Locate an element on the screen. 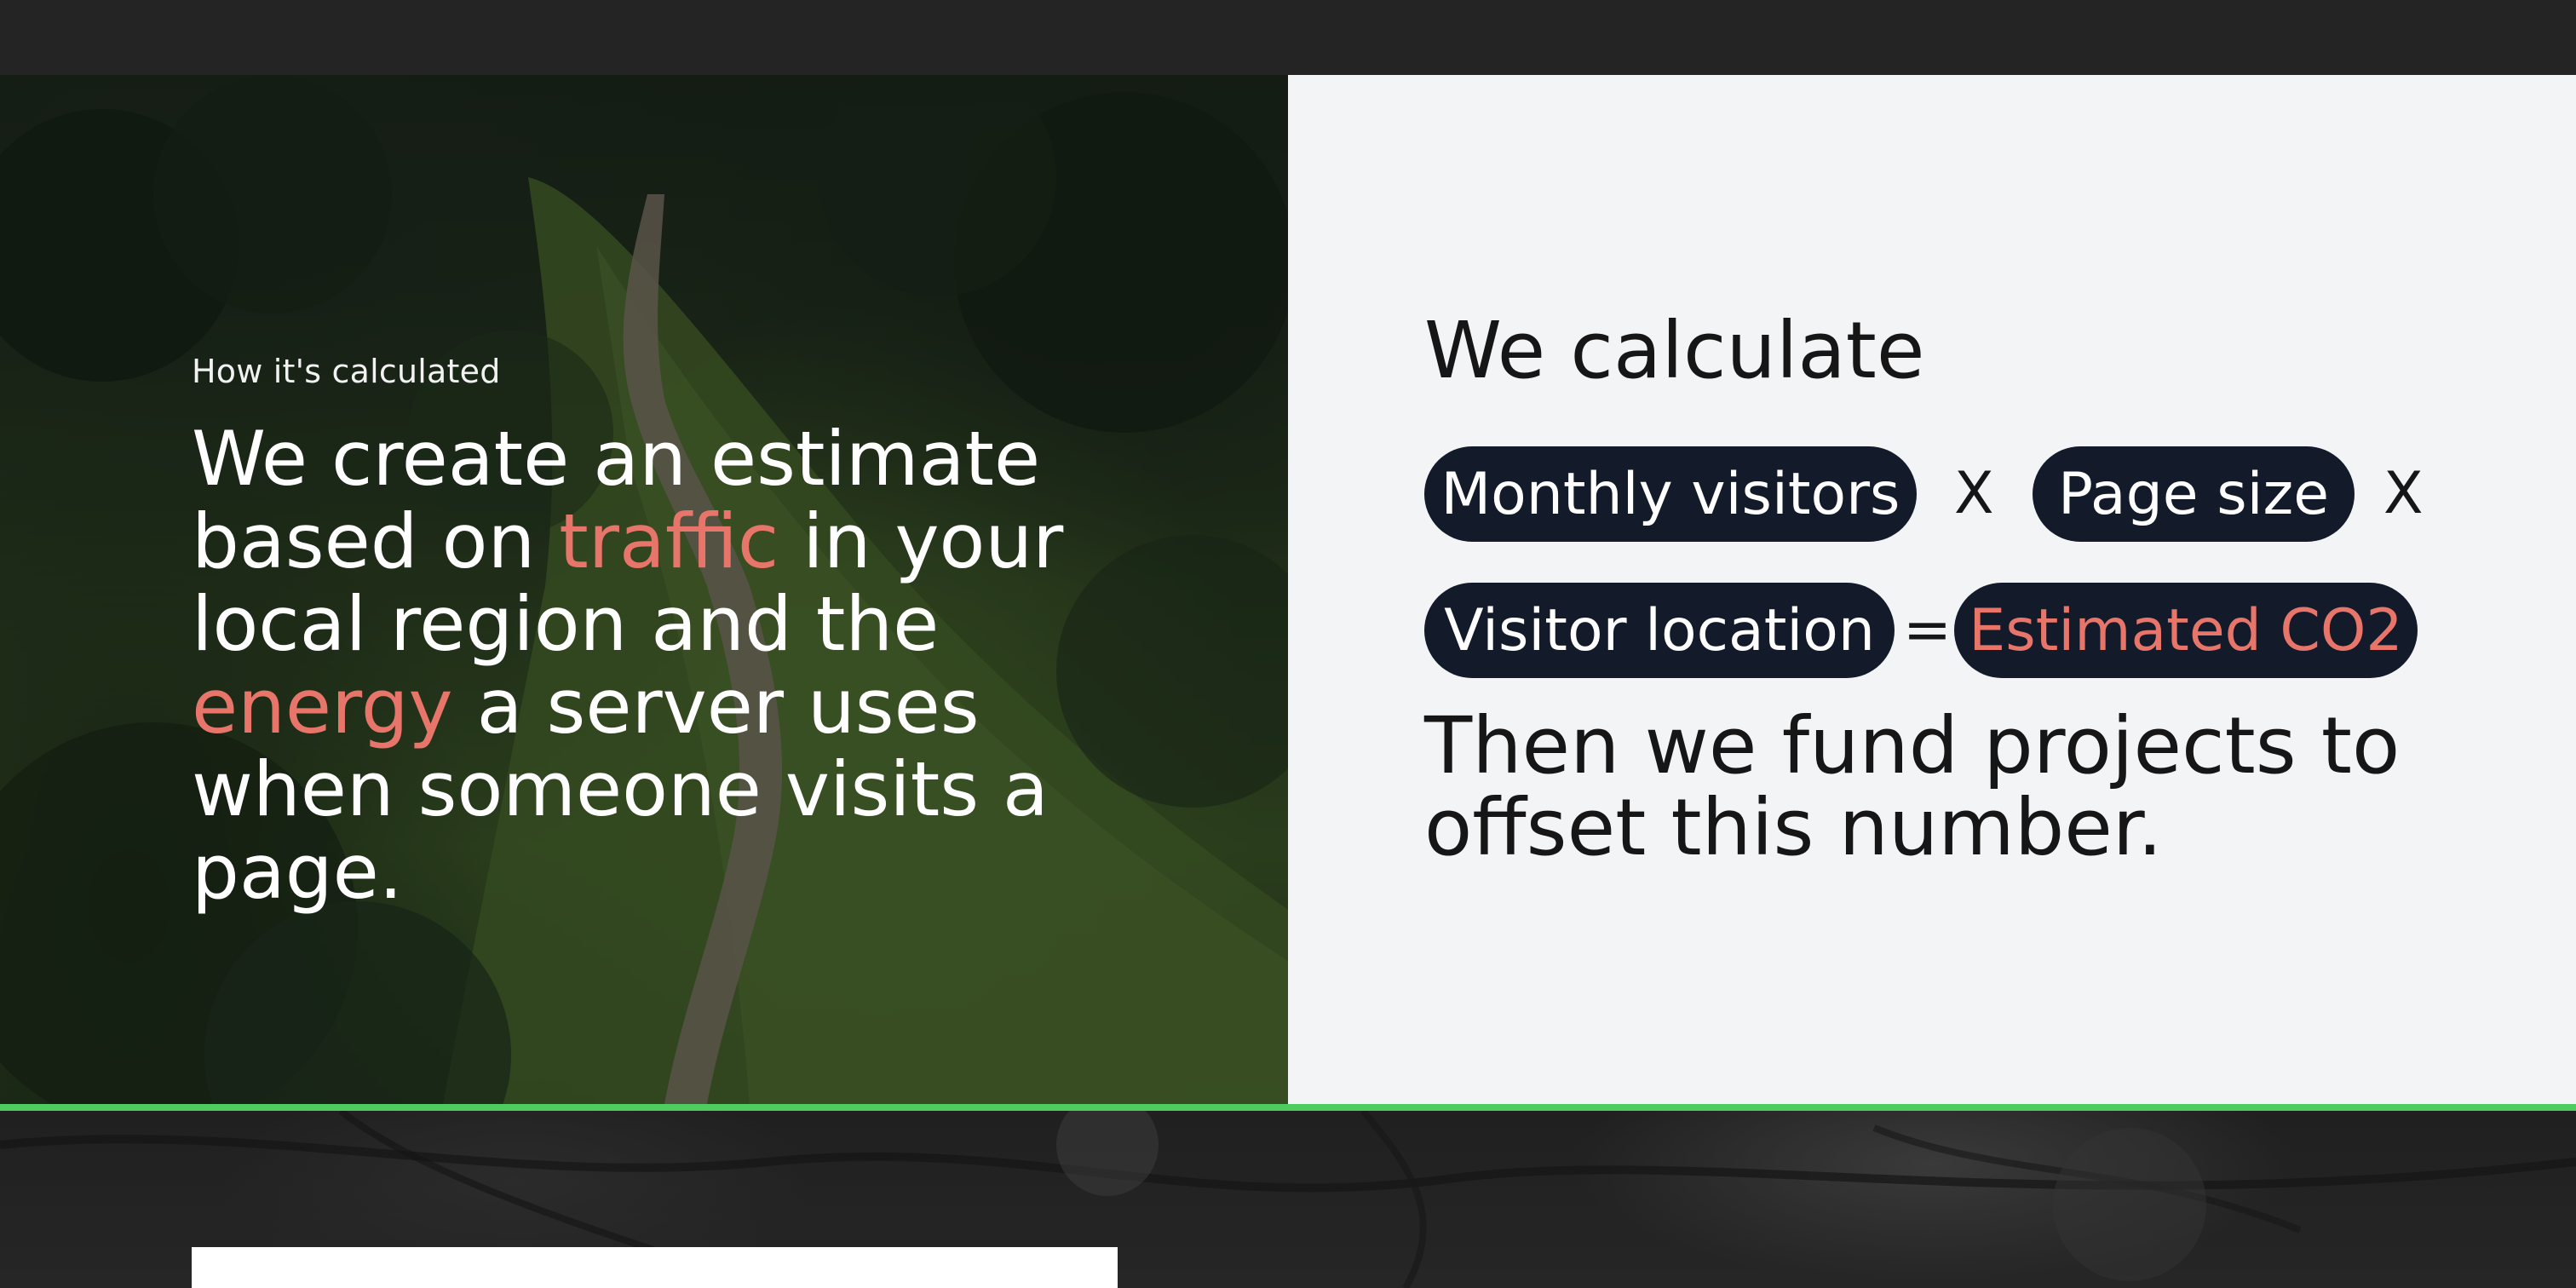  estimated-co2-pill: Estimated CO2 is located at coordinates (2186, 630).